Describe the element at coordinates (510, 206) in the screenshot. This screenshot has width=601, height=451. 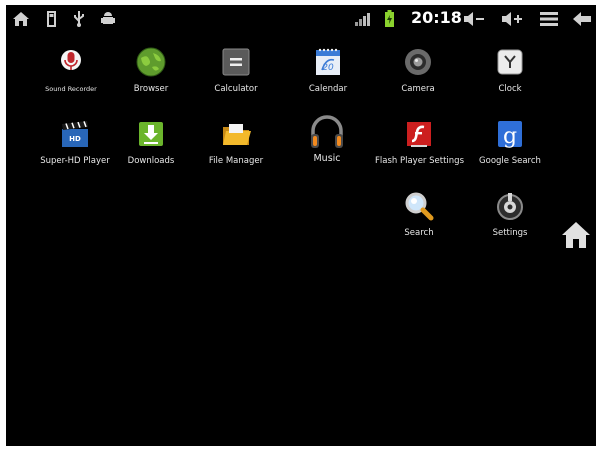
I see `settings-icon` at that location.